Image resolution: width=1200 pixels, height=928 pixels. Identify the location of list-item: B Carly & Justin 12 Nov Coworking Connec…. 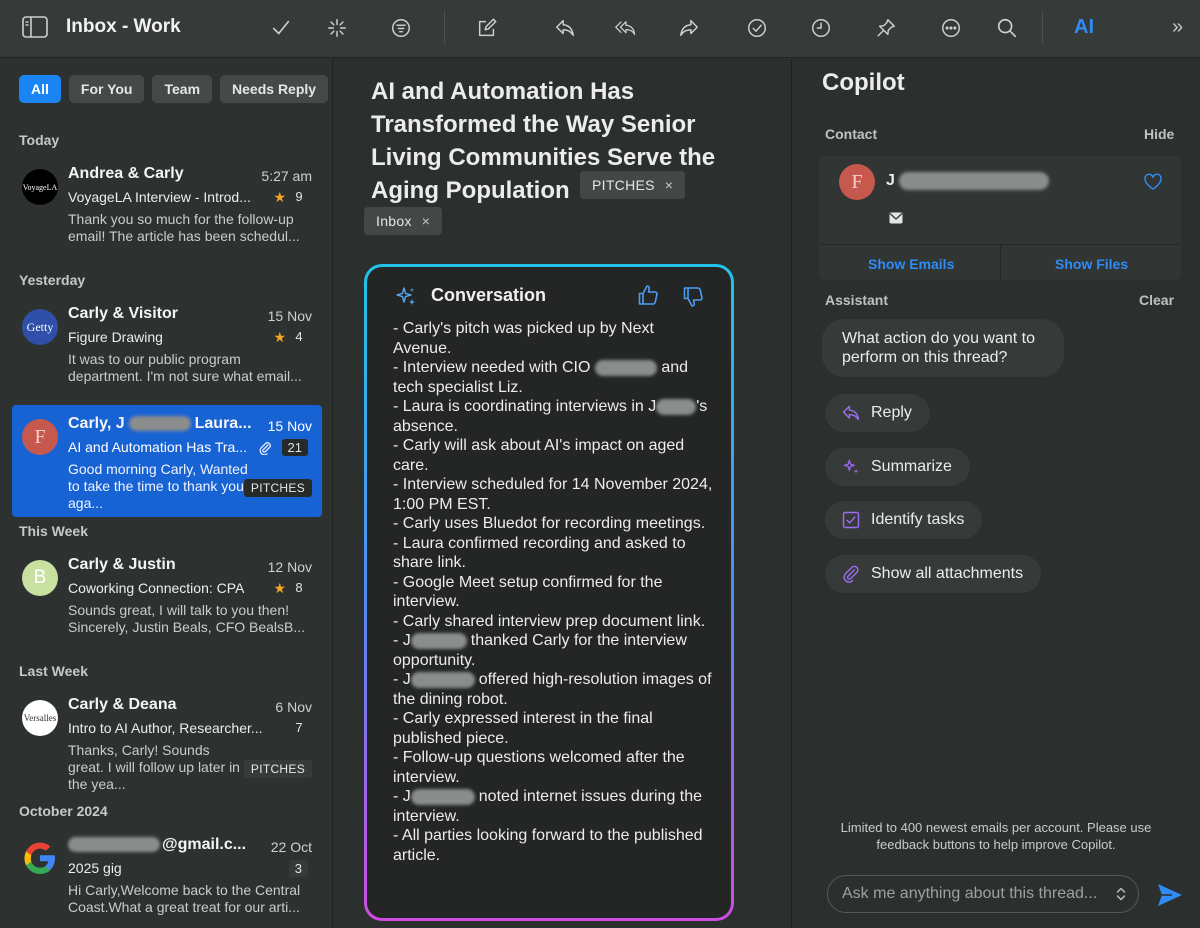
(167, 602).